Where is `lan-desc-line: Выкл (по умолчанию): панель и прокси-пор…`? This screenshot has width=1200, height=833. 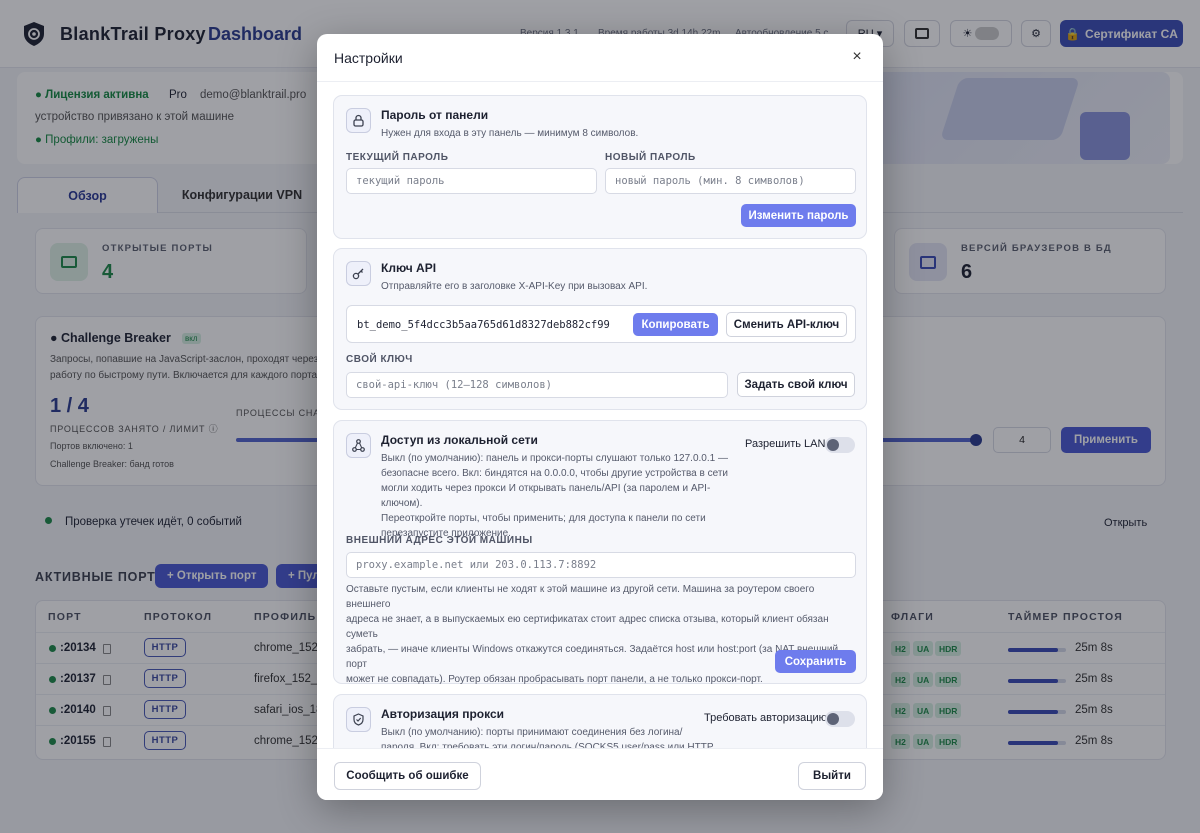
lan-desc-line: Выкл (по умолчанию): панель и прокси-пор… is located at coordinates (554, 458).